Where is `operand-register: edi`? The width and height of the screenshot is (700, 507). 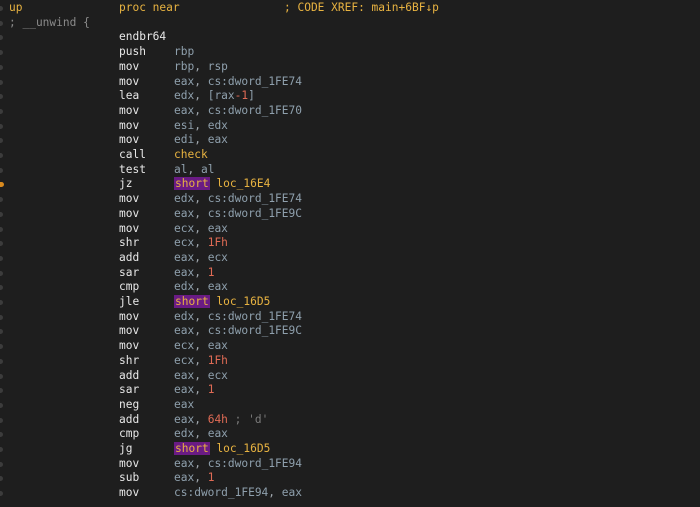 operand-register: edi is located at coordinates (184, 139).